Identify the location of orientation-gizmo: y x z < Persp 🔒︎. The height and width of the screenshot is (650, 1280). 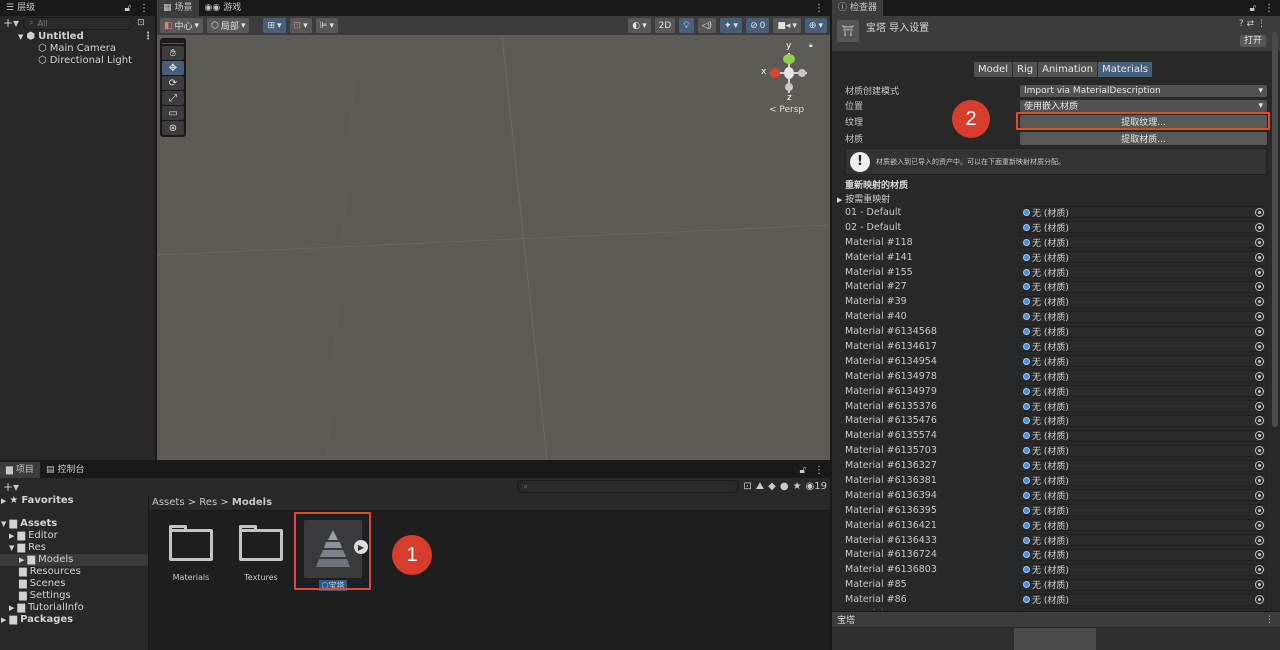
(787, 78).